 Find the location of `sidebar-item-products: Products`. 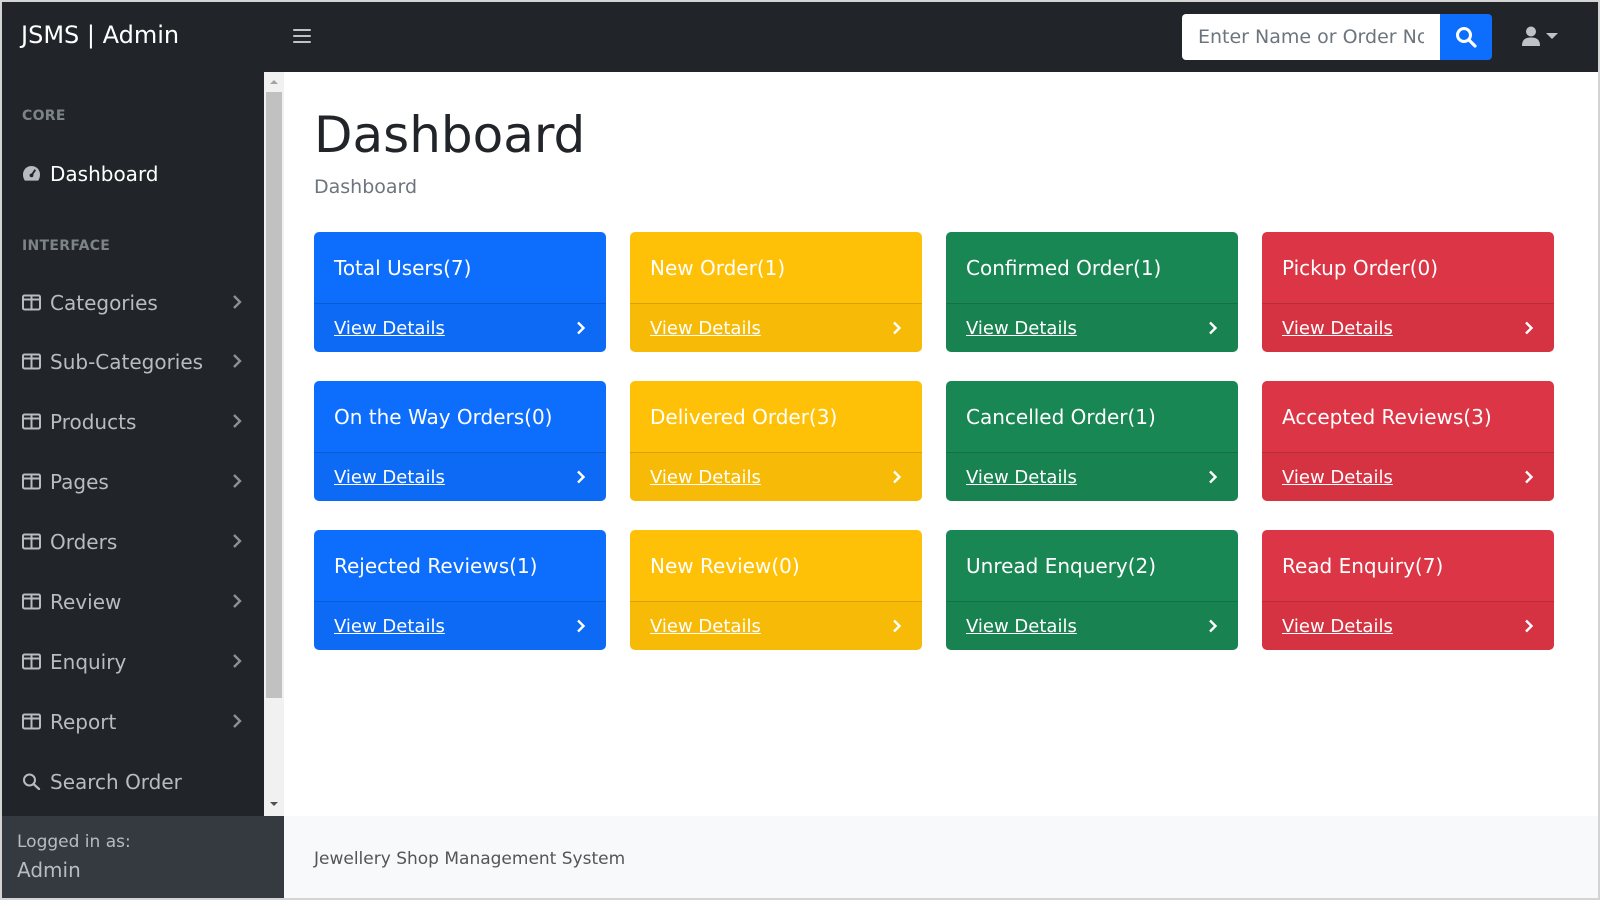

sidebar-item-products: Products is located at coordinates (133, 422).